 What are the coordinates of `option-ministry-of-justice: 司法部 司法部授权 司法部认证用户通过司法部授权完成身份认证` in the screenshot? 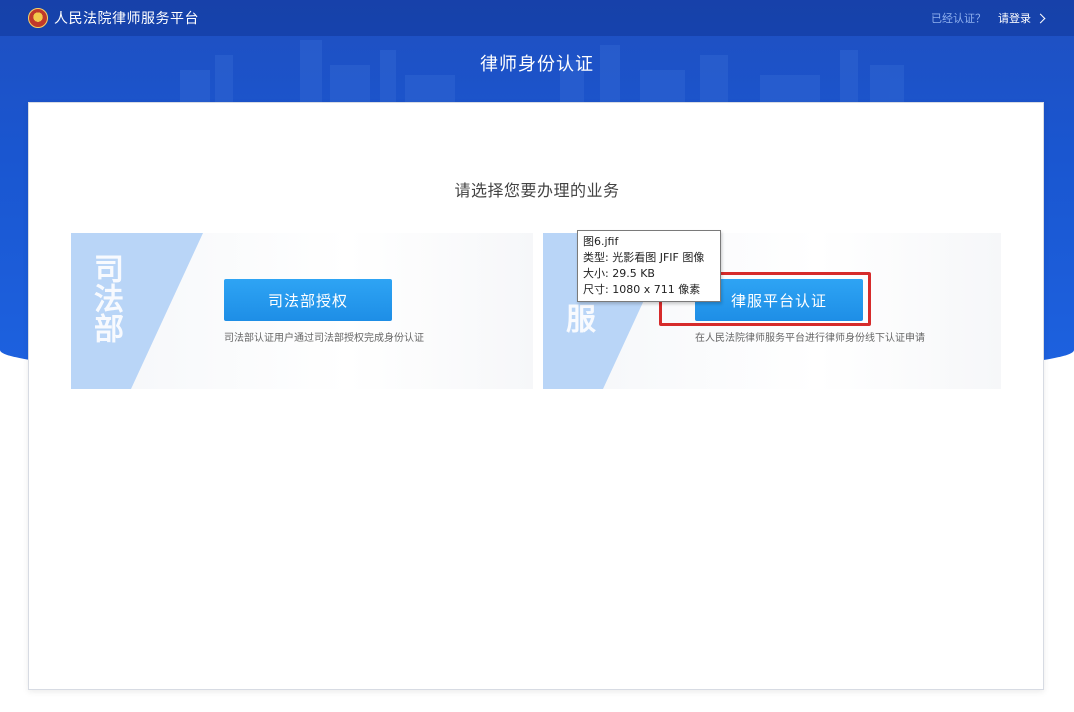 It's located at (302, 311).